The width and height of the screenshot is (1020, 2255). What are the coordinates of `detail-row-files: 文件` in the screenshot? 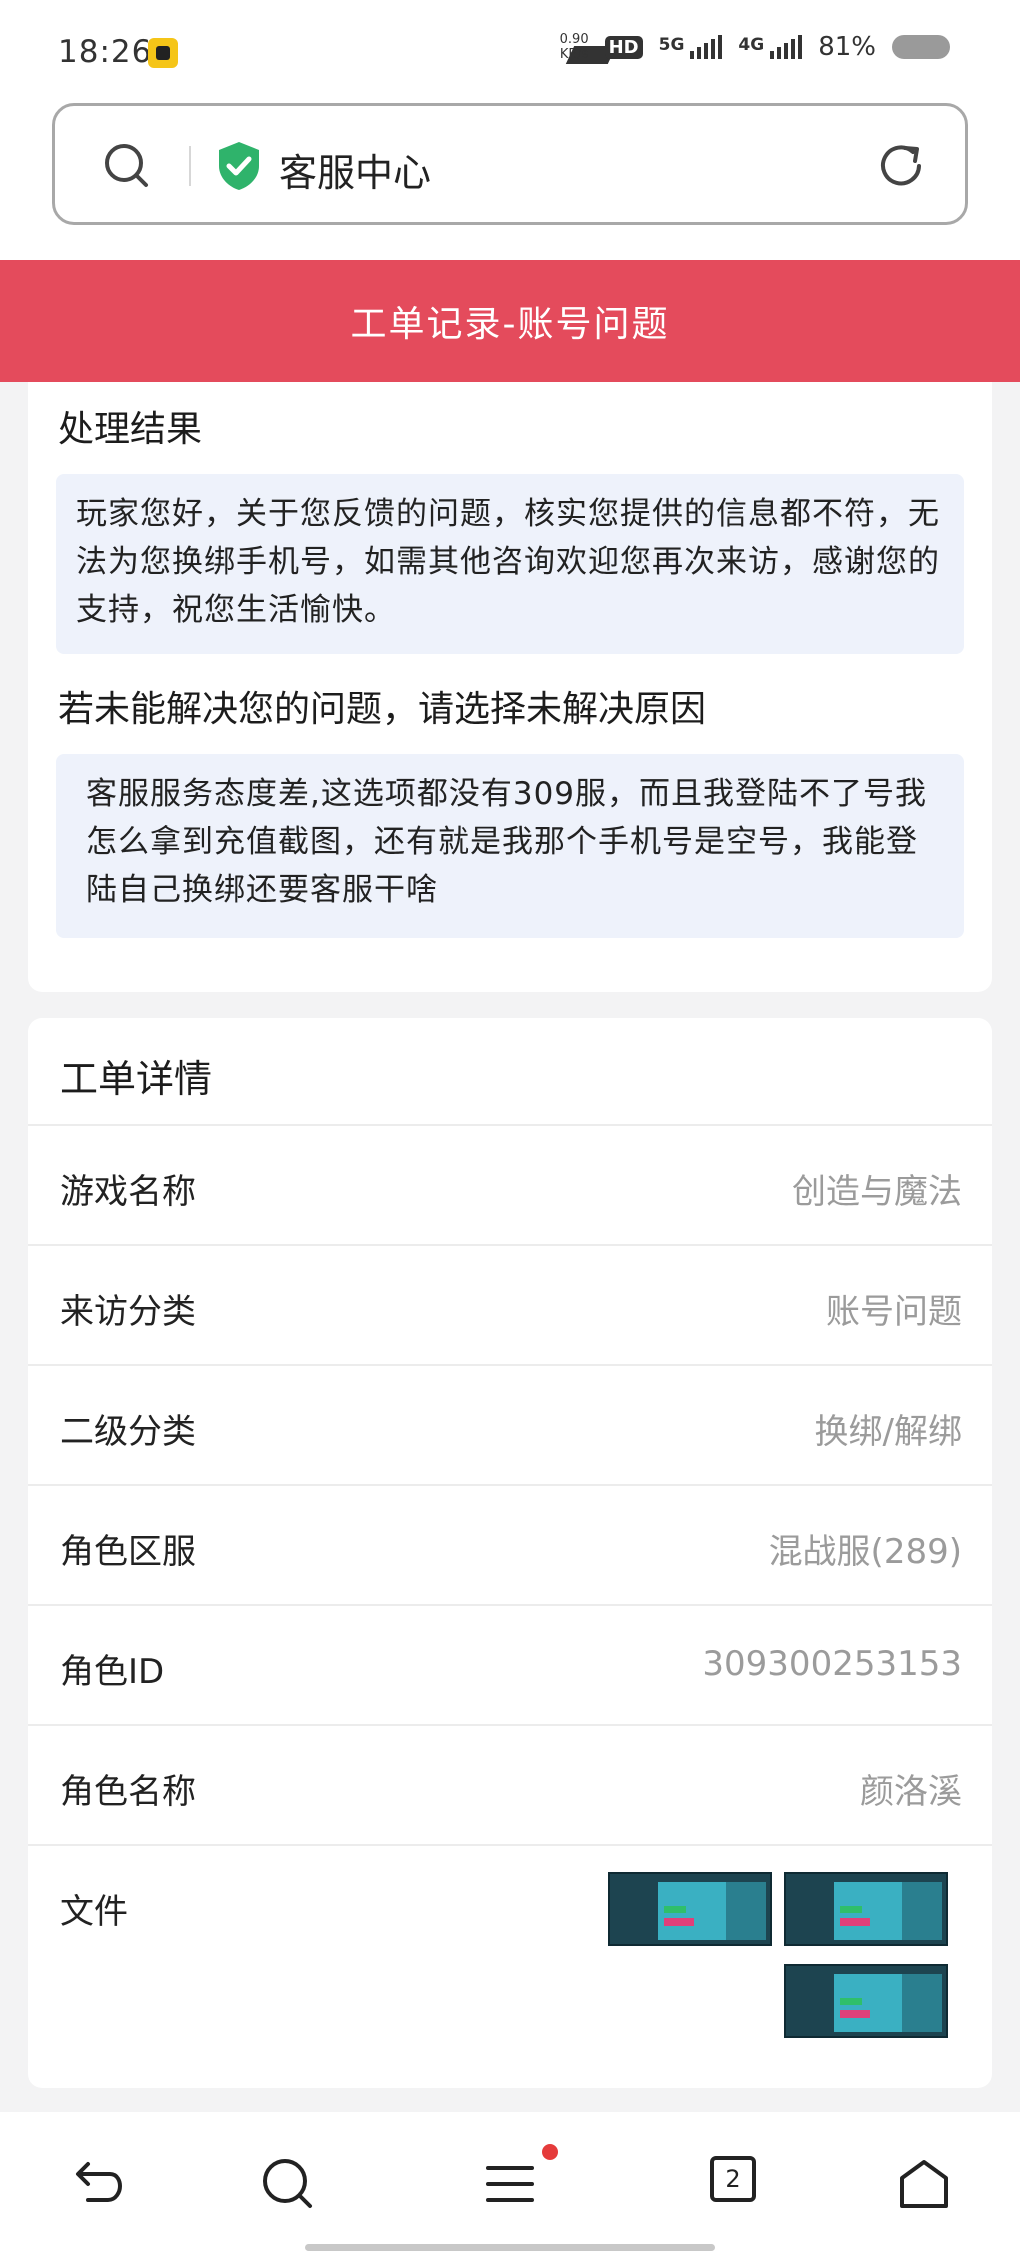 It's located at (510, 1966).